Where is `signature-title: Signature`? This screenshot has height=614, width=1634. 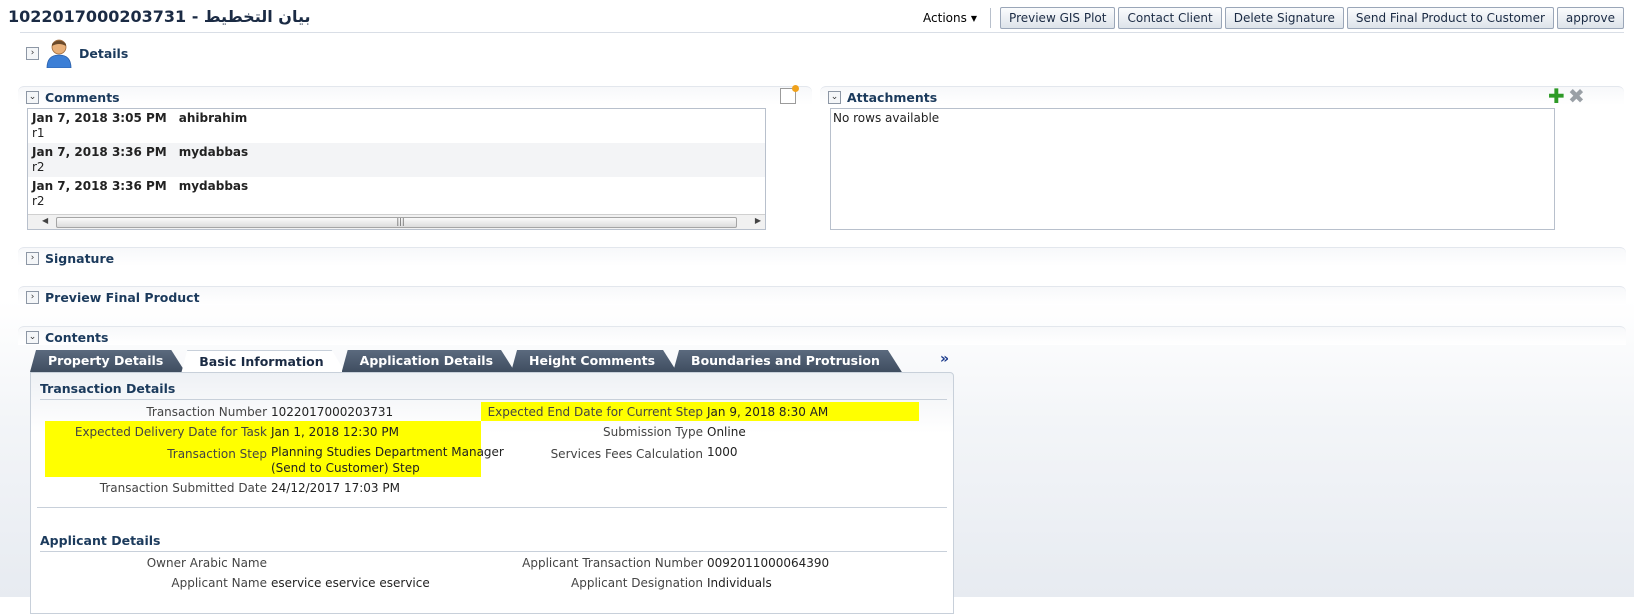 signature-title: Signature is located at coordinates (80, 258).